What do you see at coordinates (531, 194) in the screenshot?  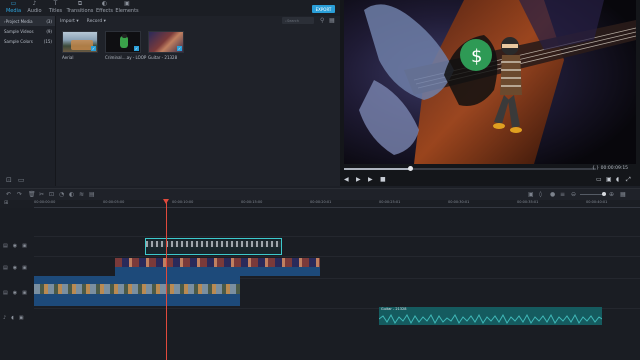 I see `render-icon: ▣` at bounding box center [531, 194].